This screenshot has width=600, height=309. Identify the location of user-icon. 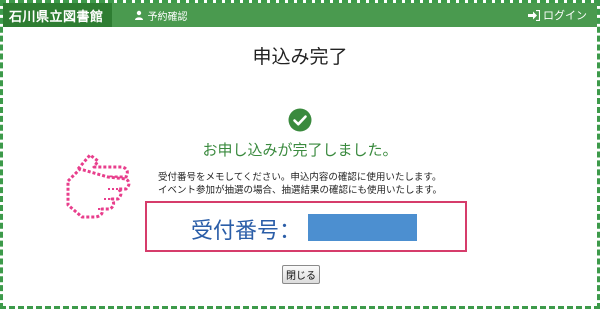
(138, 15).